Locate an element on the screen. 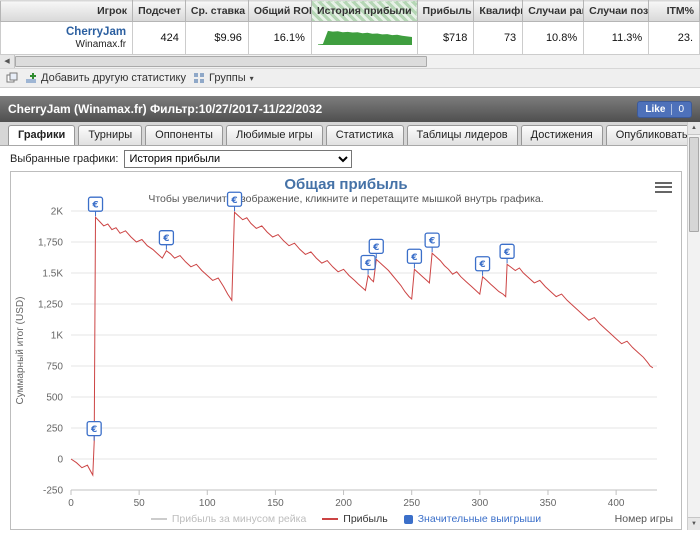 The width and height of the screenshot is (700, 539). svg-text: 100 is located at coordinates (207, 503).